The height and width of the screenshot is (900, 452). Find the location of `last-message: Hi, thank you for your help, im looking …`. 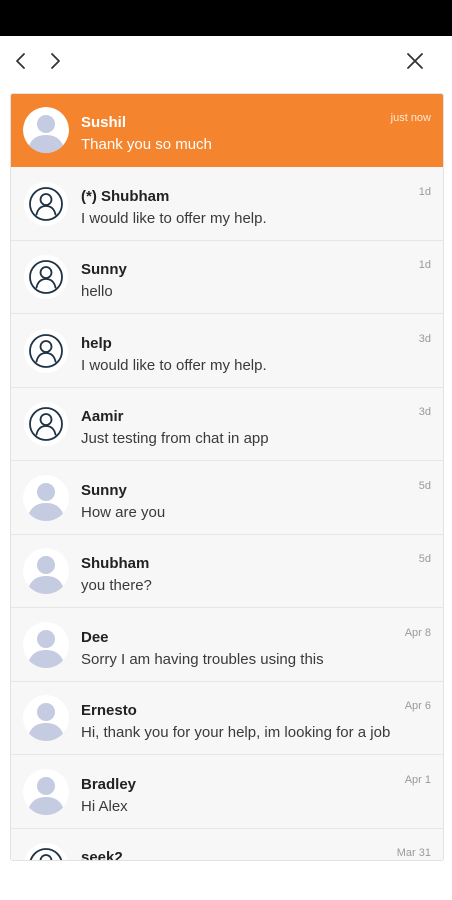

last-message: Hi, thank you for your help, im looking … is located at coordinates (236, 732).